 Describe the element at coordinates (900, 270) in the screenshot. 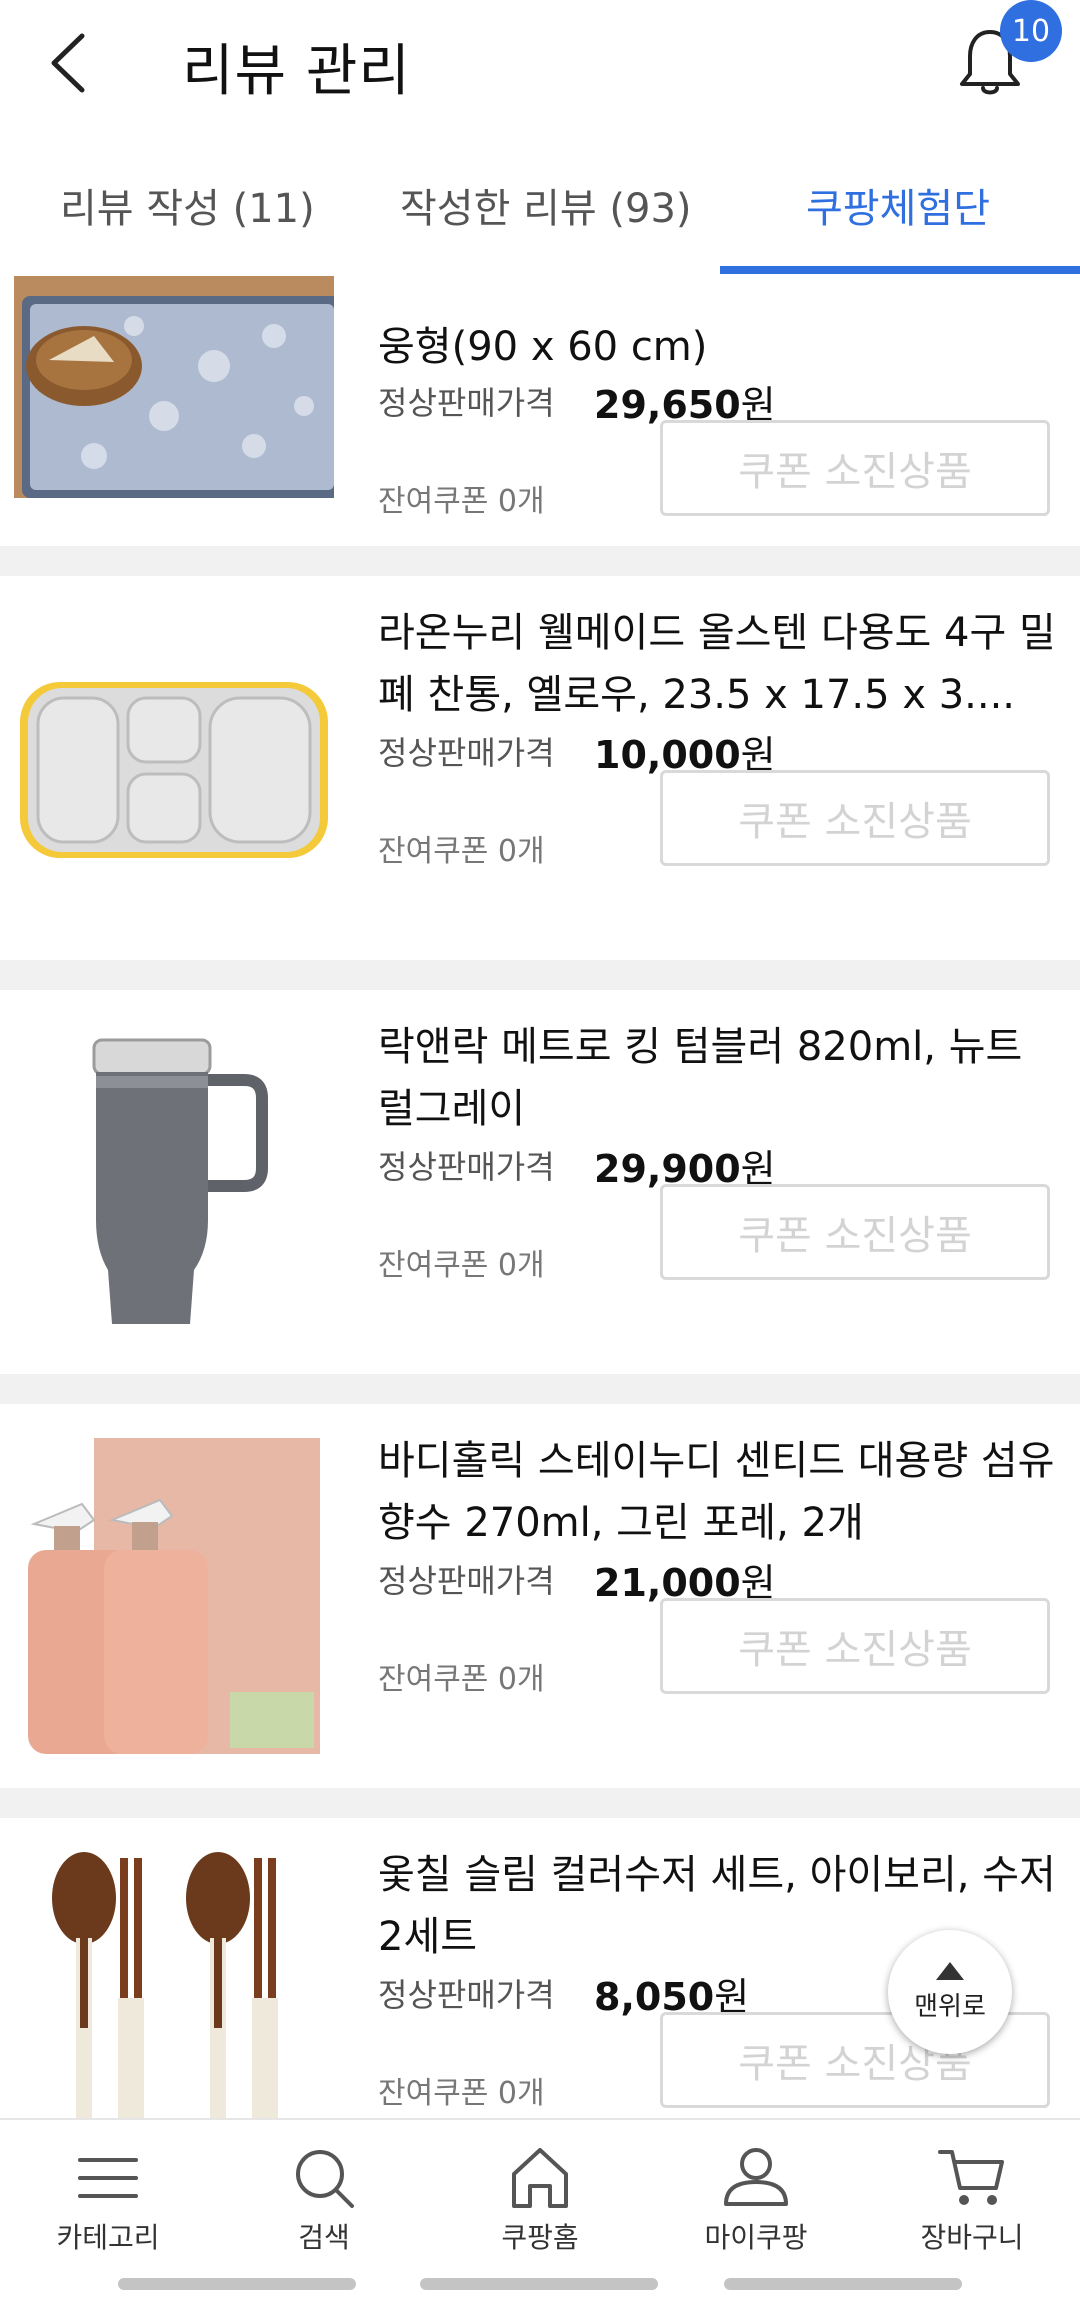

I see `active-tab-indicator` at that location.